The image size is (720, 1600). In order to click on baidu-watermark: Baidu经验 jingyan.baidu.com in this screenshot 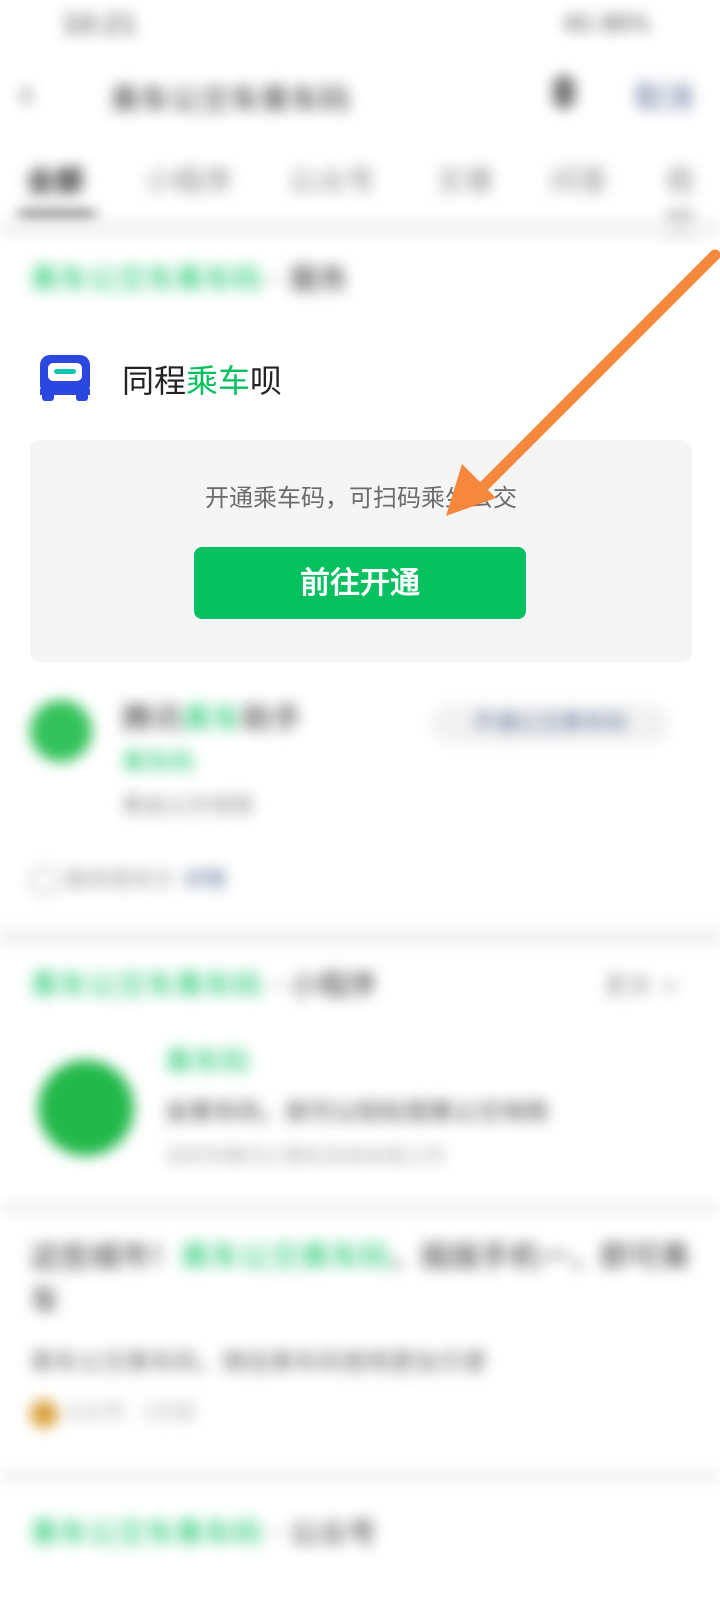, I will do `click(628, 1546)`.